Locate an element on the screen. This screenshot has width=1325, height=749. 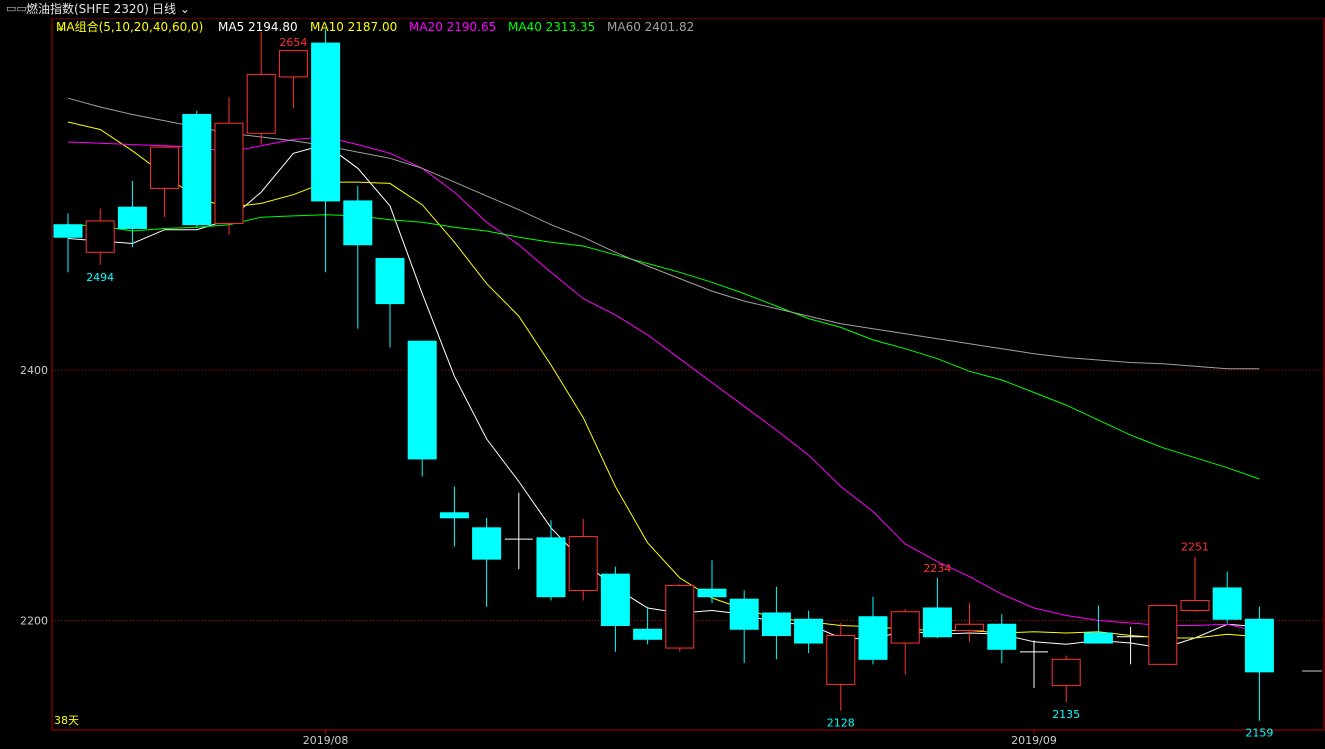
ma-group-label: MA组合(5,10,20,40,60,0) is located at coordinates (130, 27).